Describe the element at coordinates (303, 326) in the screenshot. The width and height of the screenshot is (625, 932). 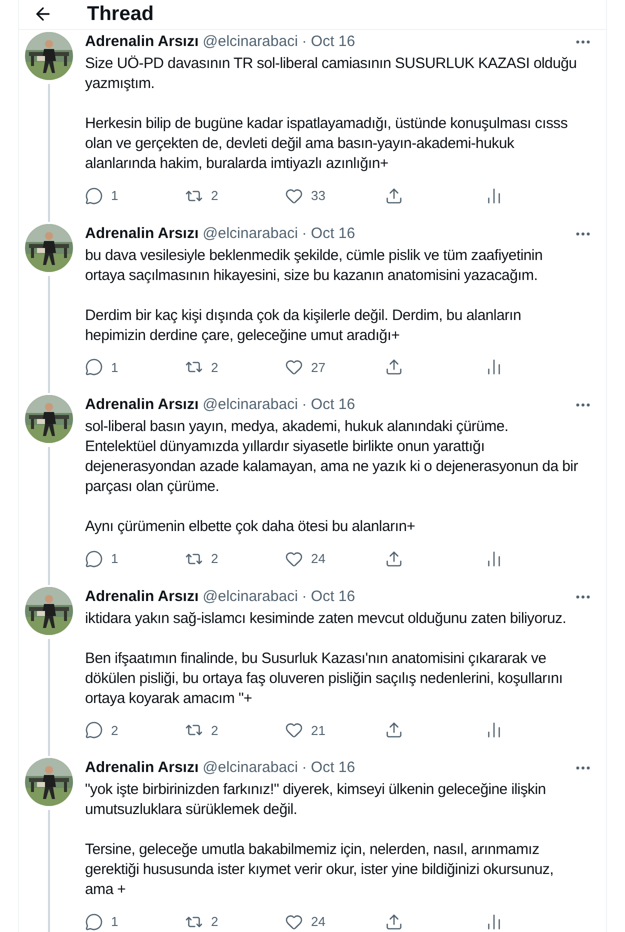
I see `tweet-text: Derdim bir kaç kişi dışında çok da kişilerle değil. Derdim, bu alanların hepimizin derdine çare, geleceğine umut aradığı+` at that location.